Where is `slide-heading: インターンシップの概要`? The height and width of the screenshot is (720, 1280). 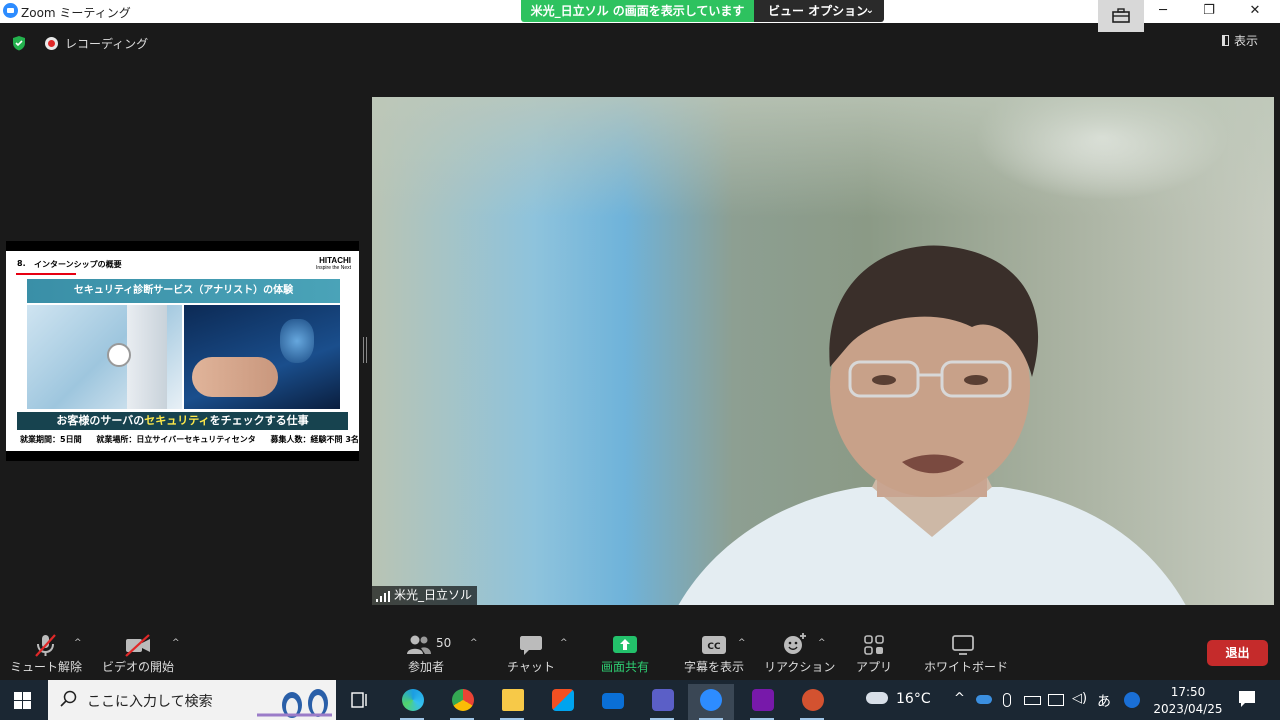 slide-heading: インターンシップの概要 is located at coordinates (78, 264).